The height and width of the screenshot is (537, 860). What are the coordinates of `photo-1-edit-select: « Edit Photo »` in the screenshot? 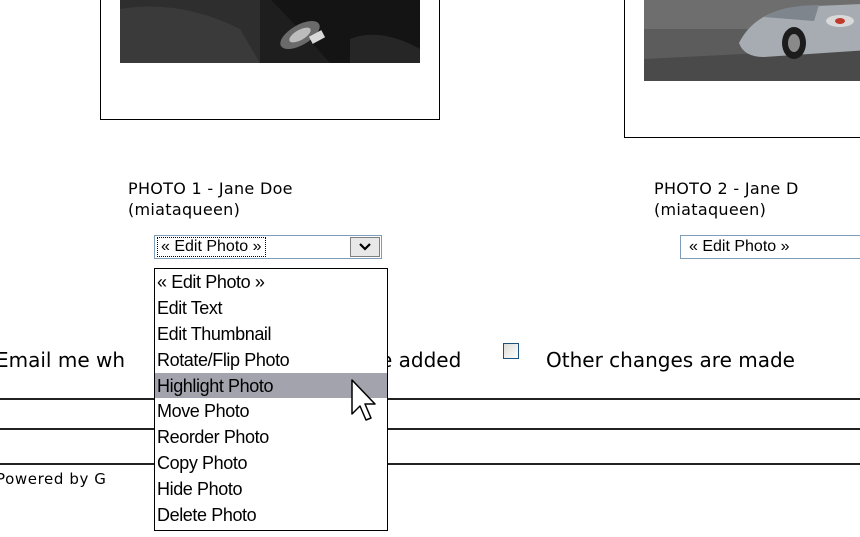 It's located at (268, 247).